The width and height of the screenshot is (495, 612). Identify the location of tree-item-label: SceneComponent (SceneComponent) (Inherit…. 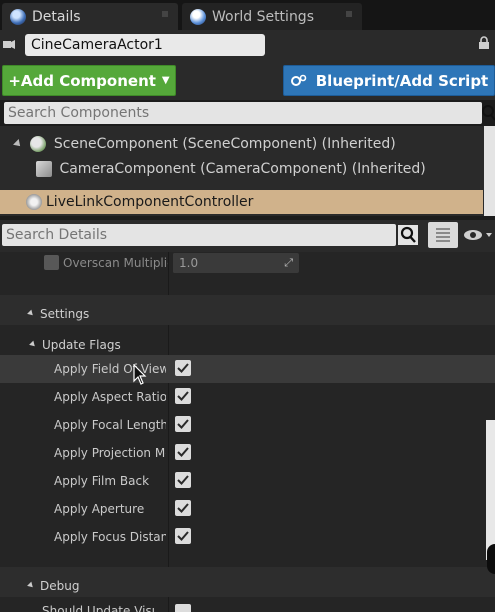
(224, 144).